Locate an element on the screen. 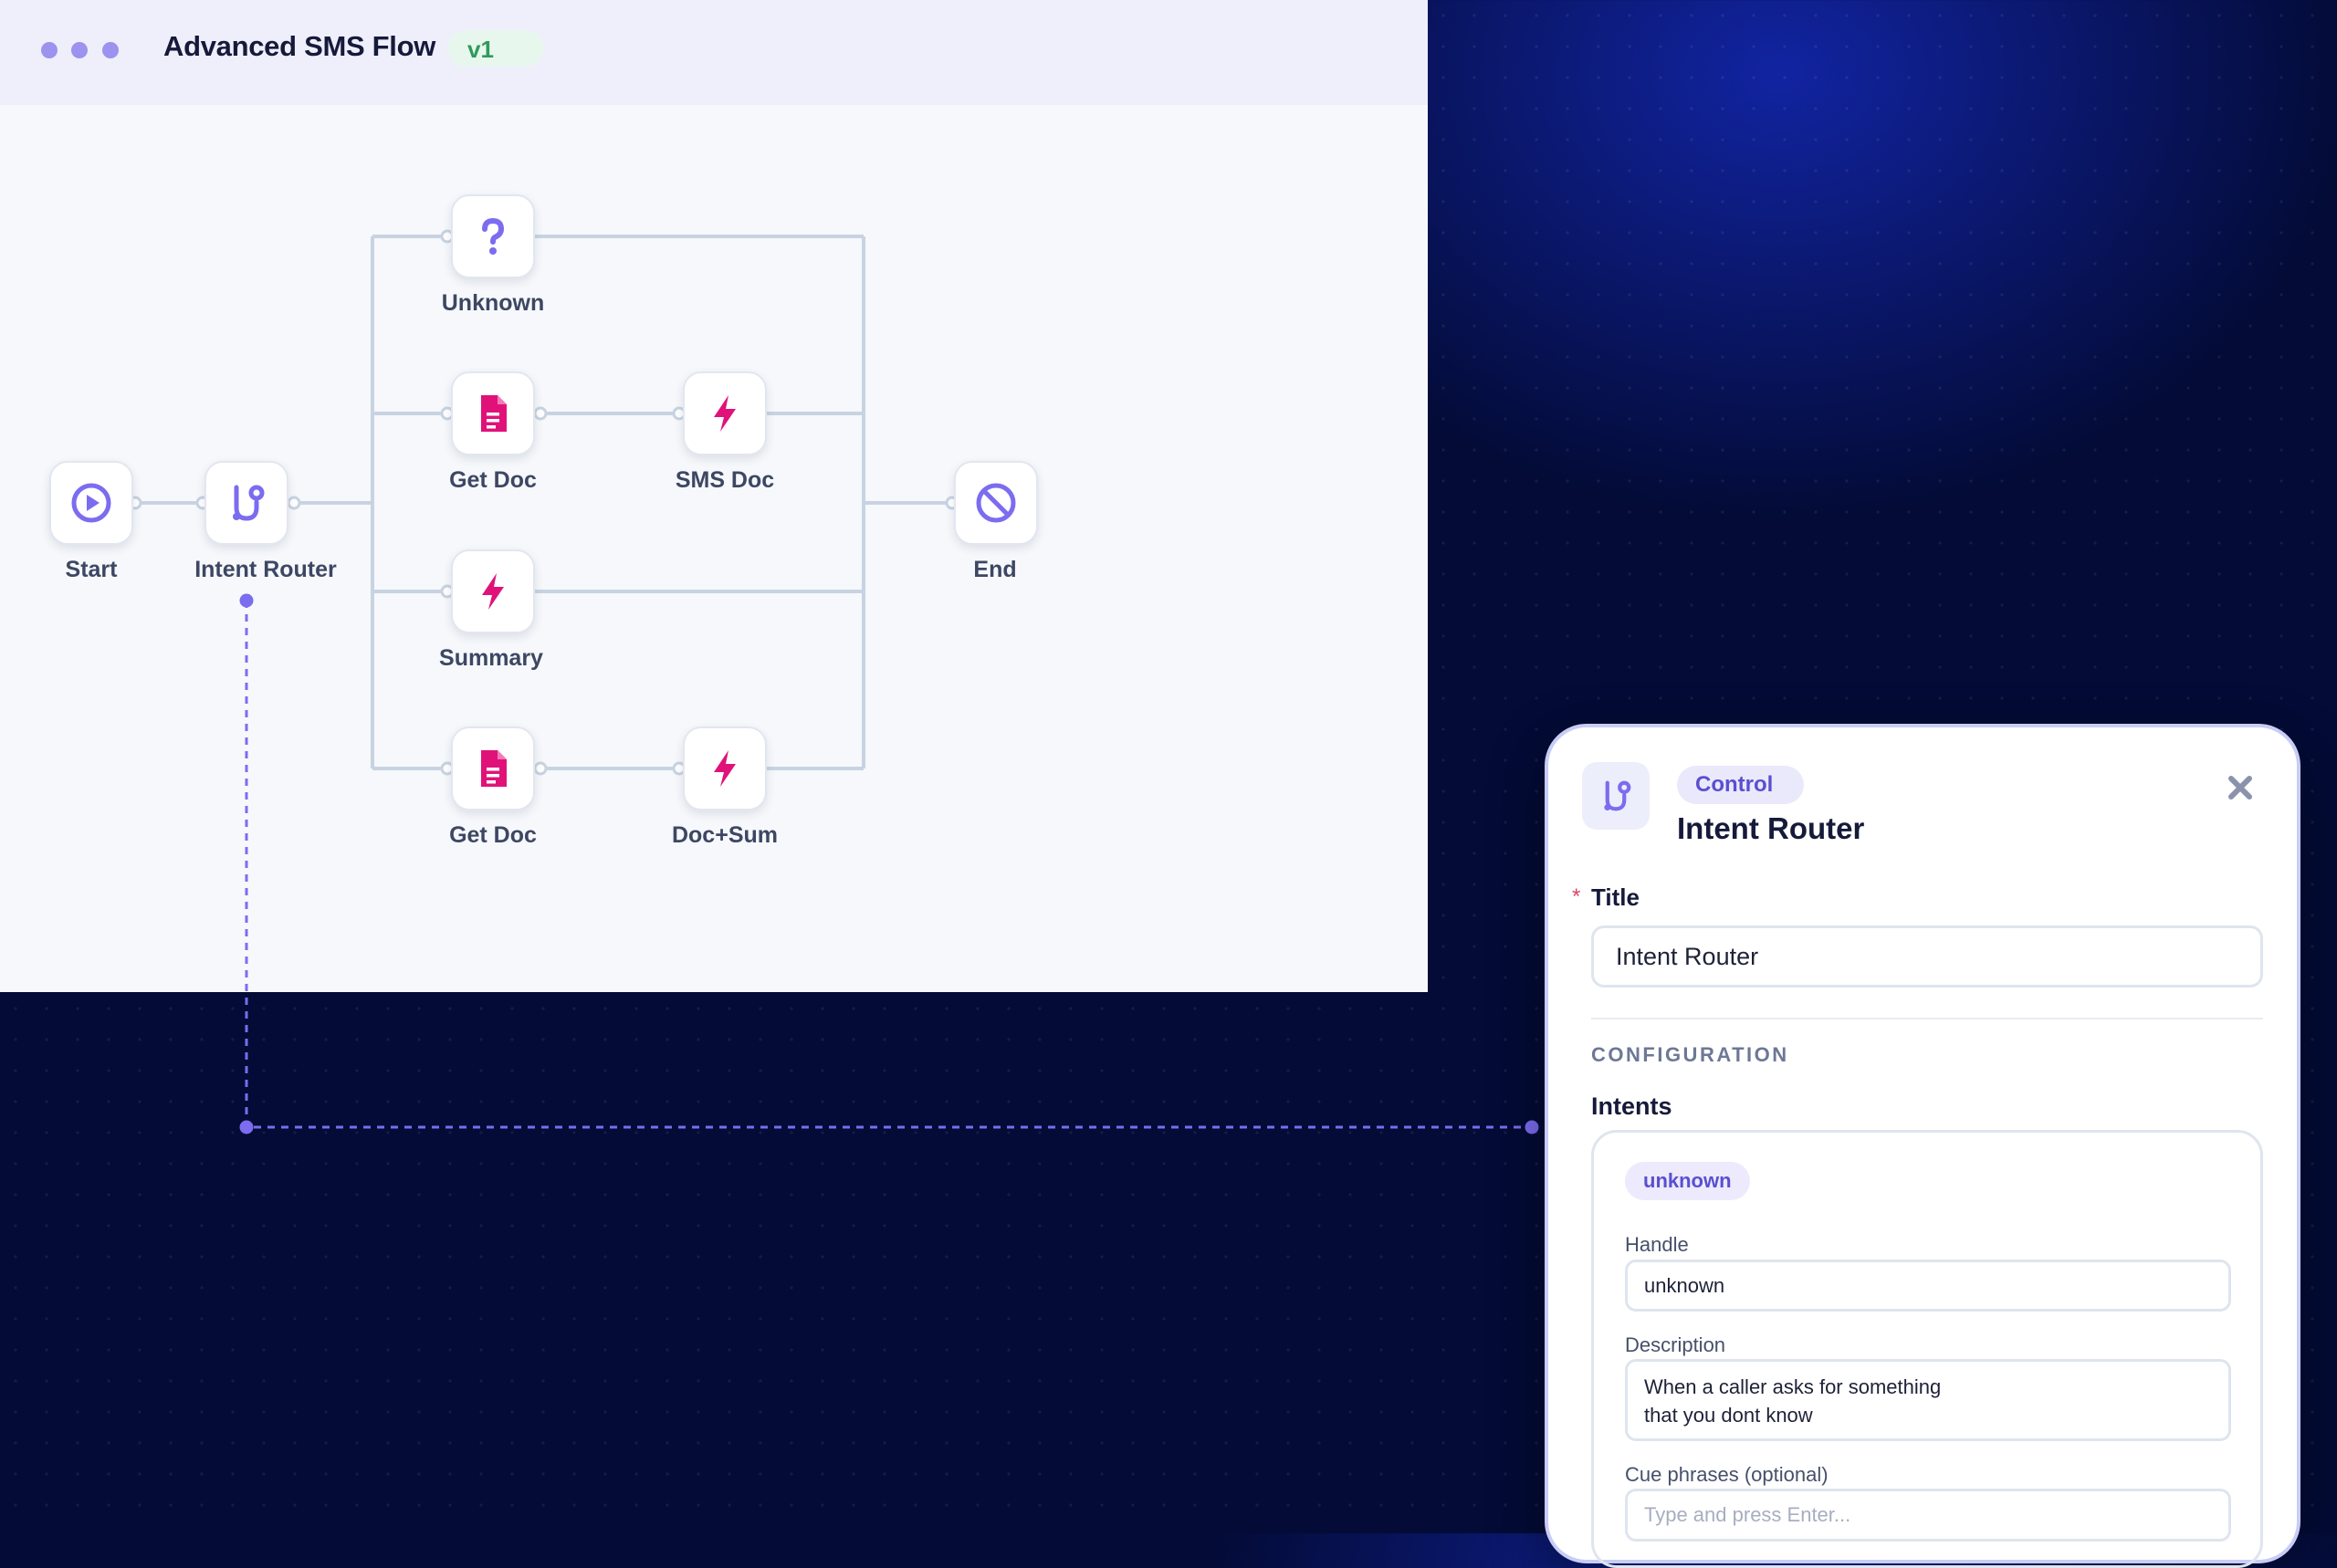 This screenshot has width=2337, height=1568. block-icon is located at coordinates (996, 503).